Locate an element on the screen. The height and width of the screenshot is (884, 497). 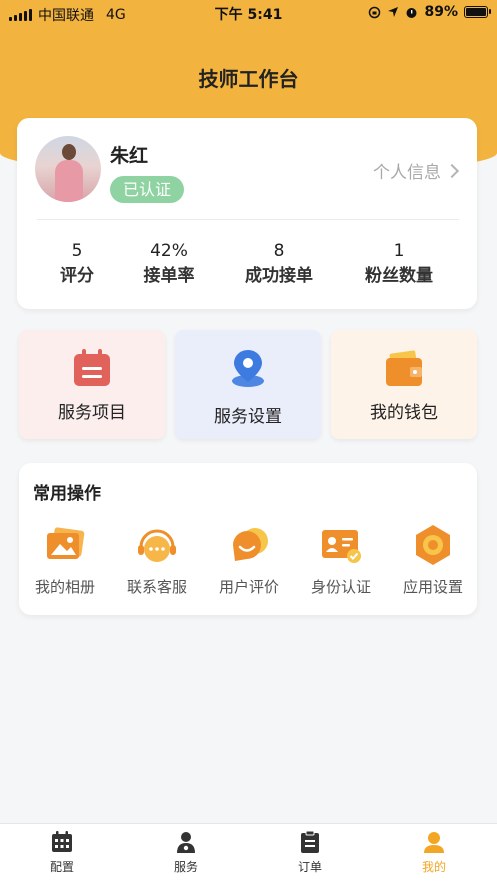
location-arrow-icon is located at coordinates (393, 12).